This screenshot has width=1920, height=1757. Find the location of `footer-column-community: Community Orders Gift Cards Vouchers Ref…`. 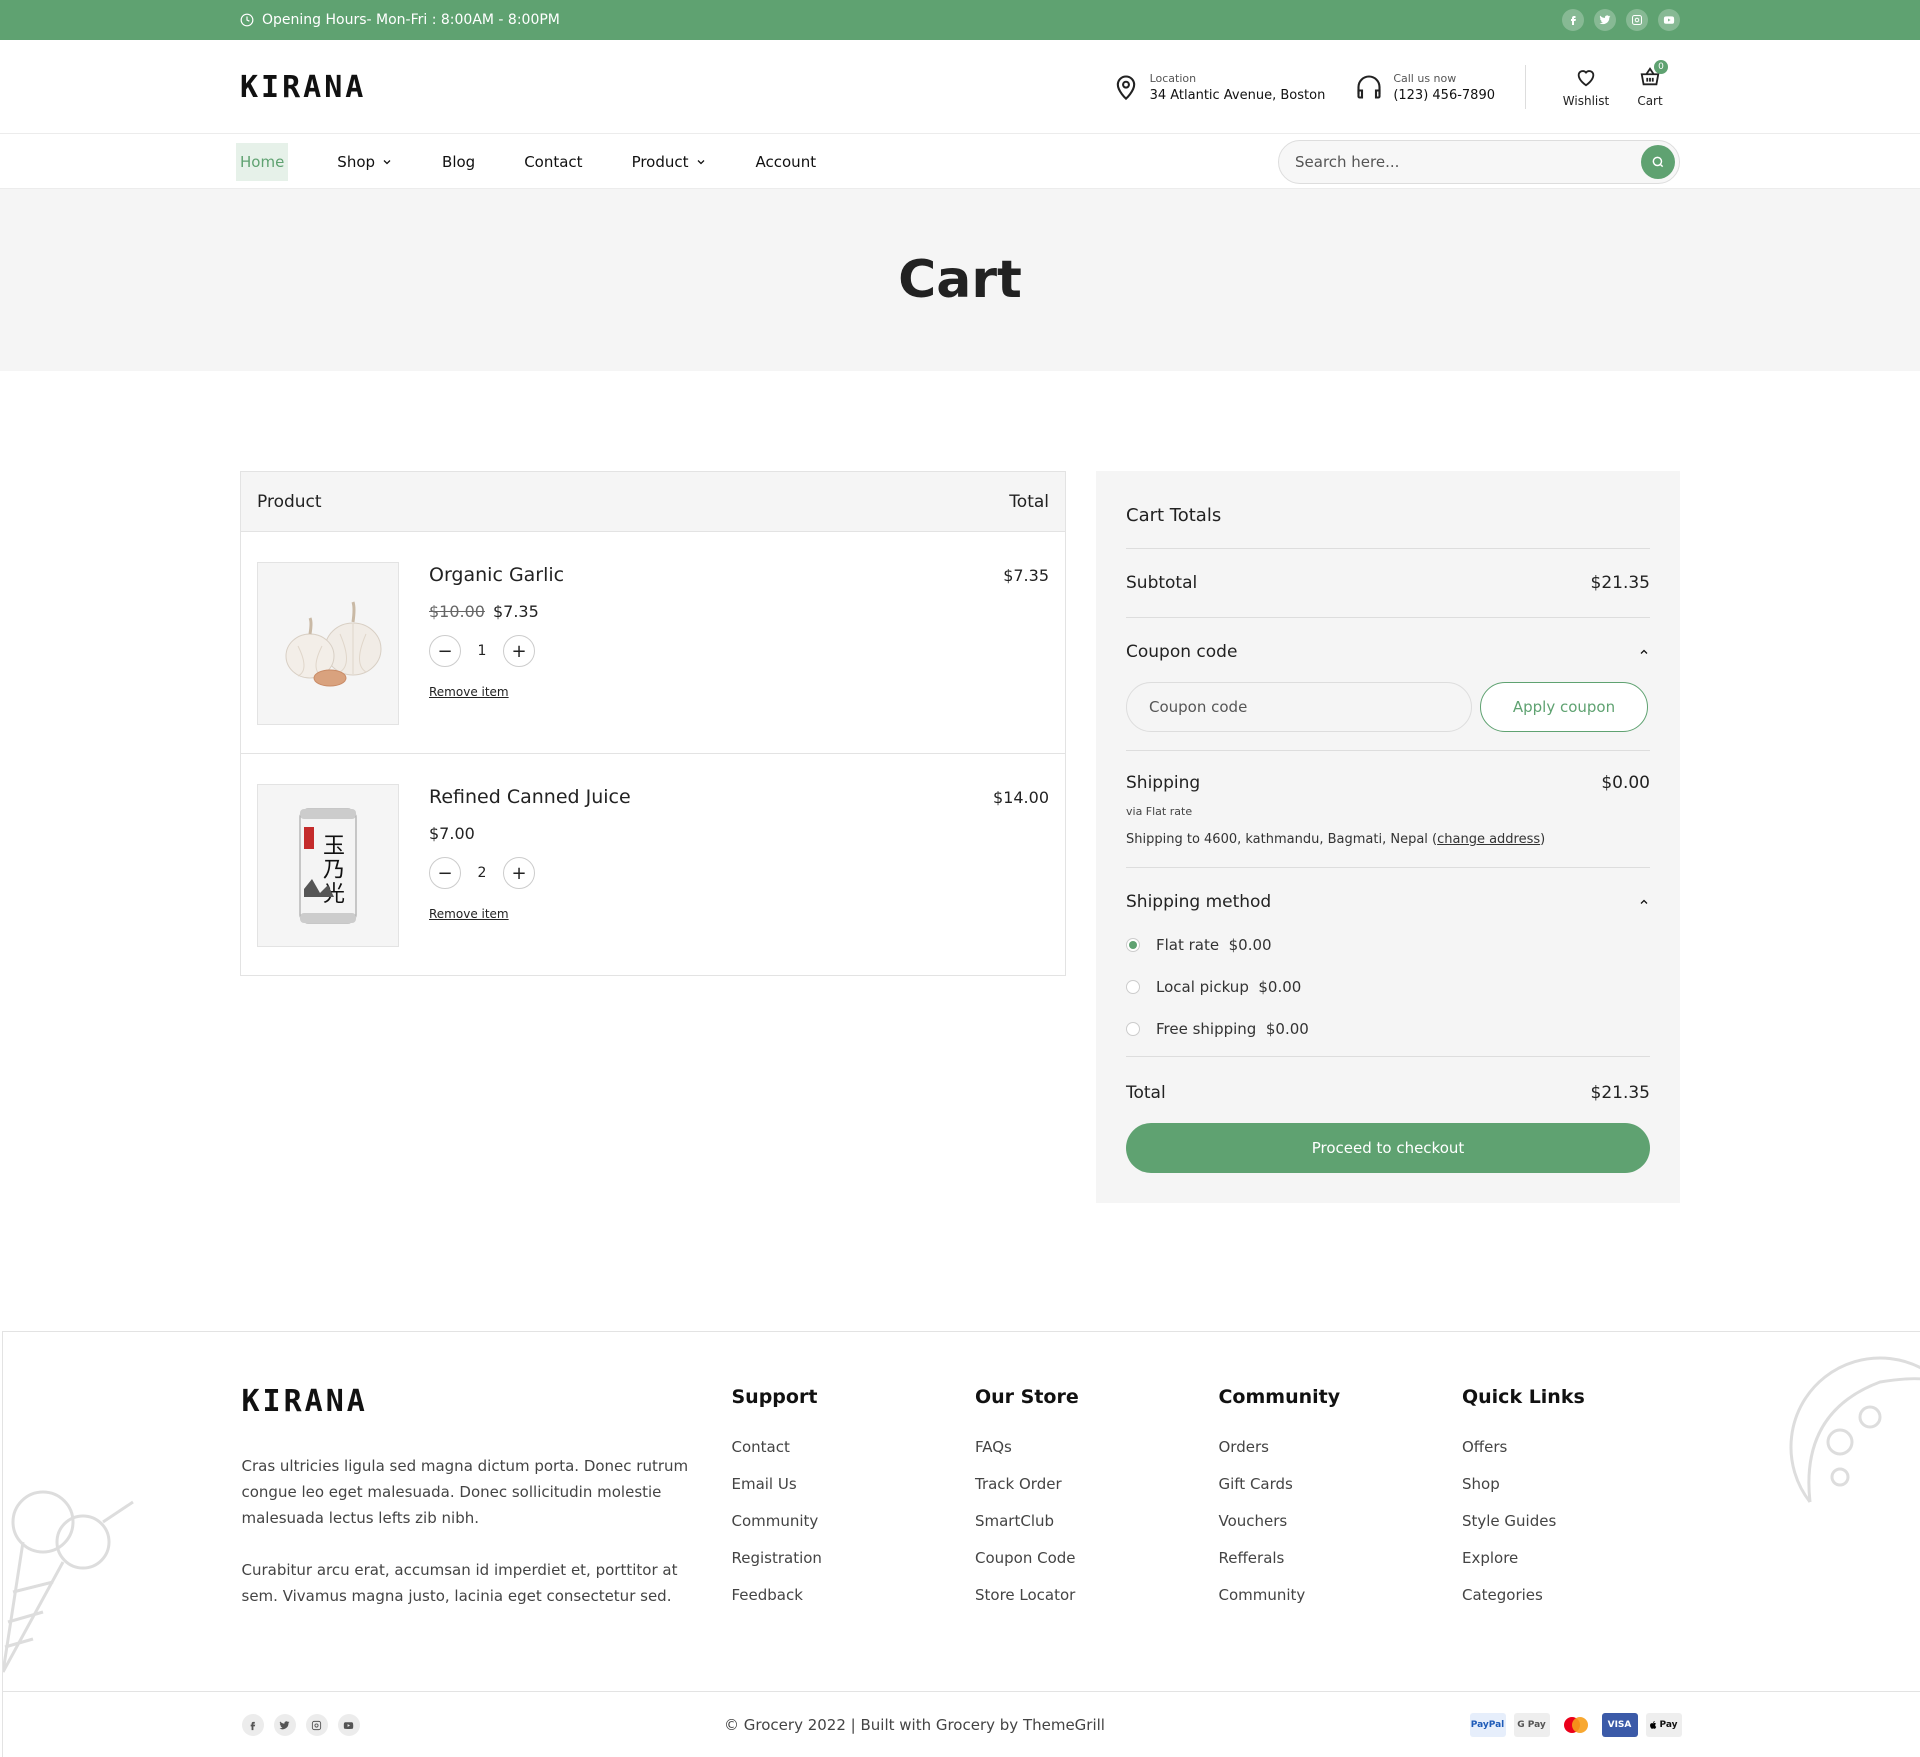

footer-column-community: Community Orders Gift Cards Vouchers Ref… is located at coordinates (1340, 1503).